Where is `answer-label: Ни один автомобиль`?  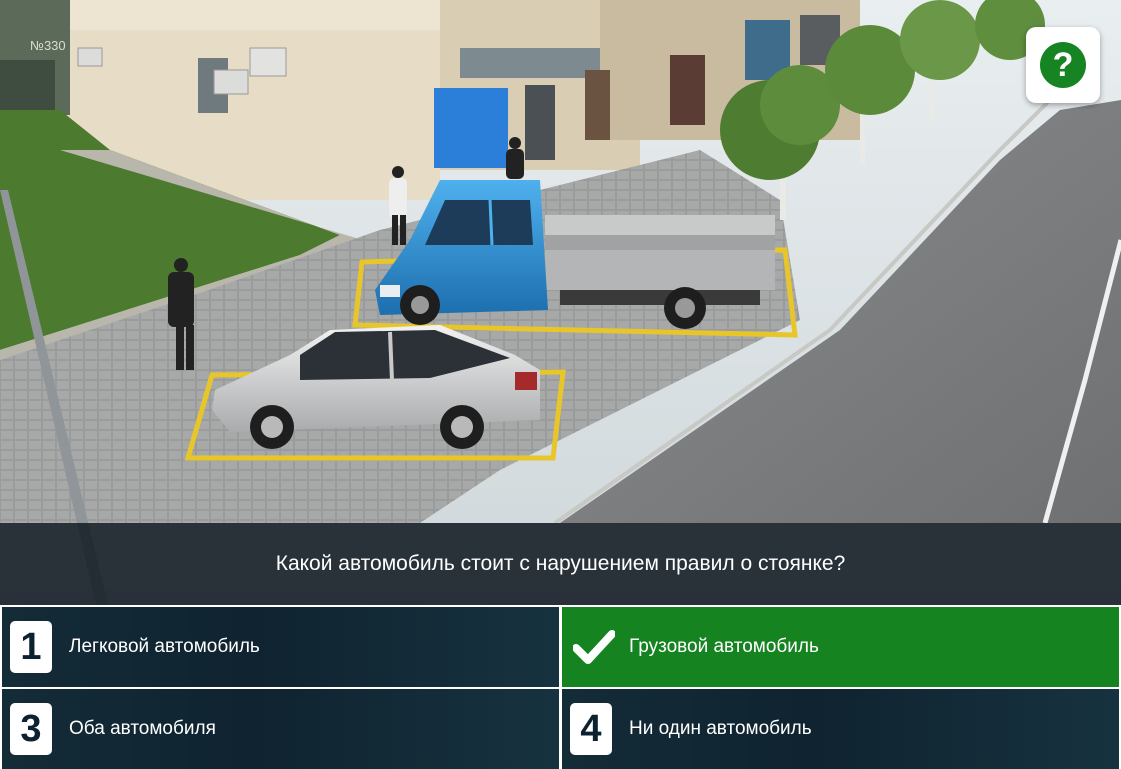 answer-label: Ни один автомобиль is located at coordinates (720, 728).